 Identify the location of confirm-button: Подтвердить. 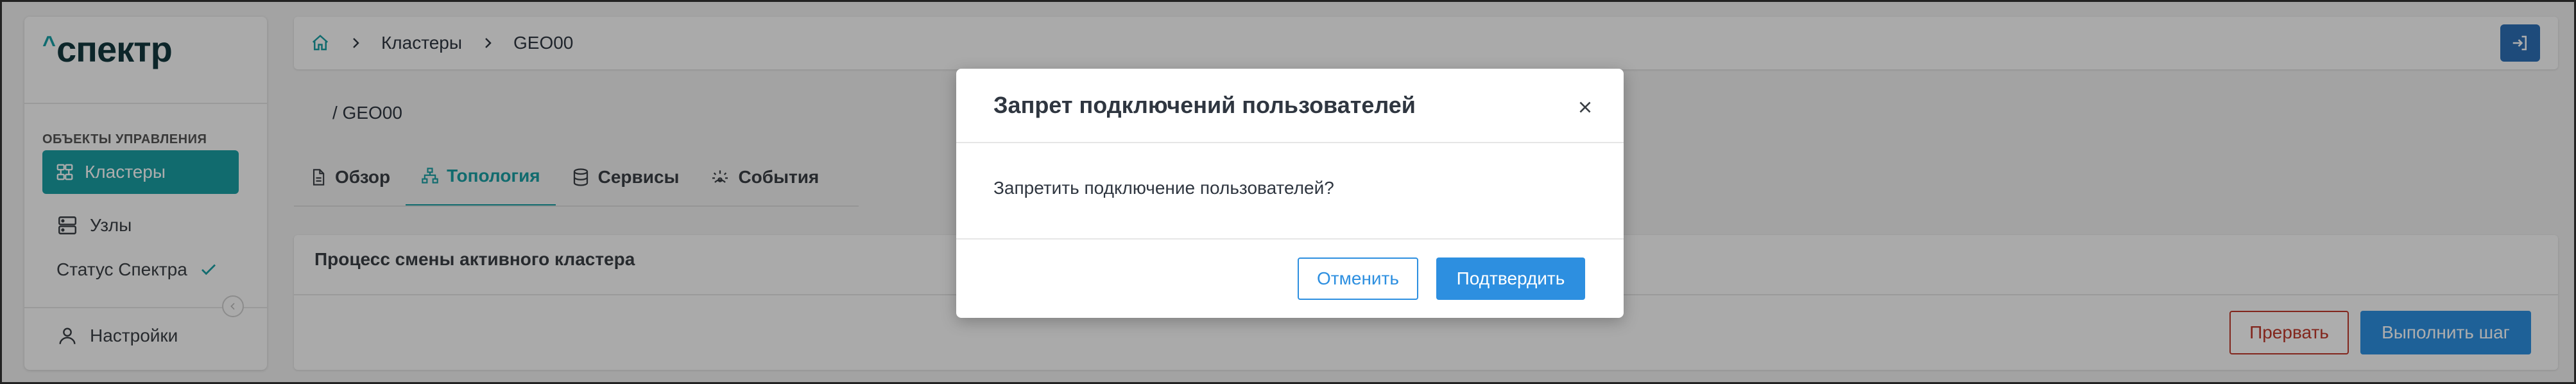
(1510, 278).